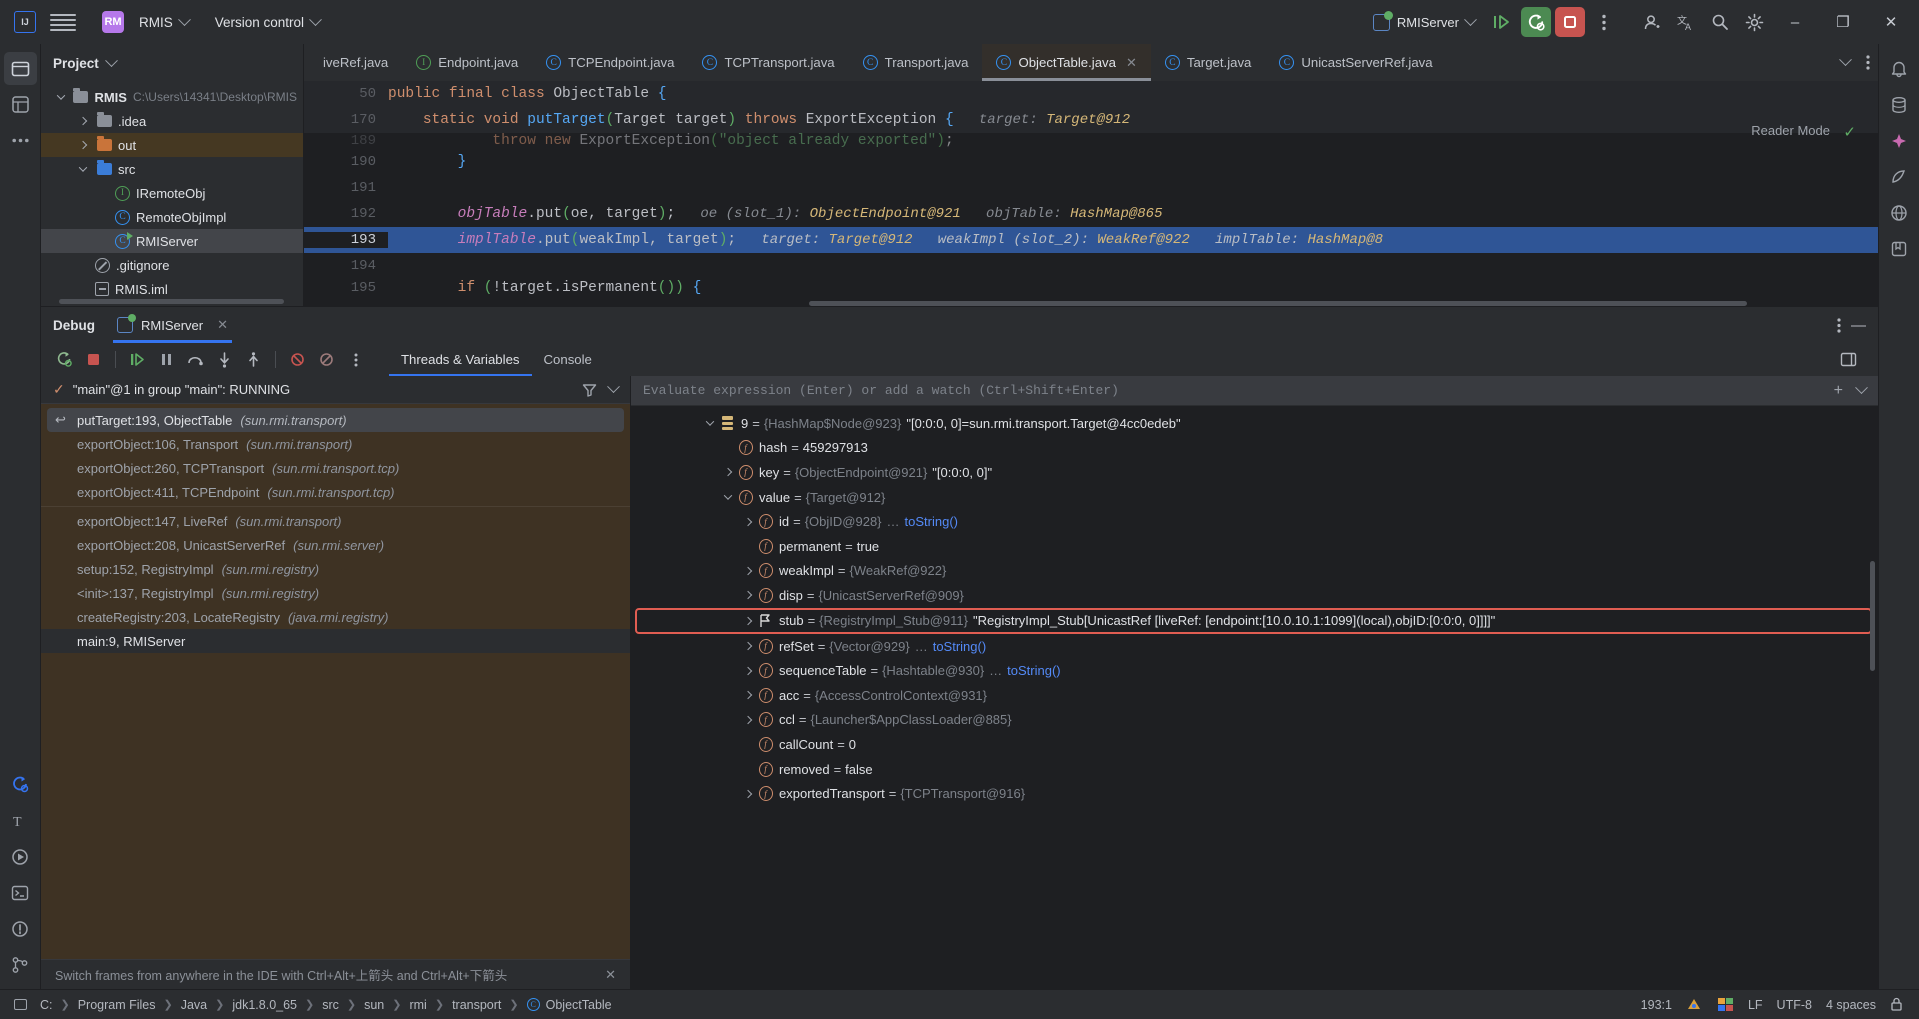 This screenshot has width=1919, height=1019. Describe the element at coordinates (1091, 94) in the screenshot. I see `sticky-line-50: 50 public final class ObjectTable {` at that location.